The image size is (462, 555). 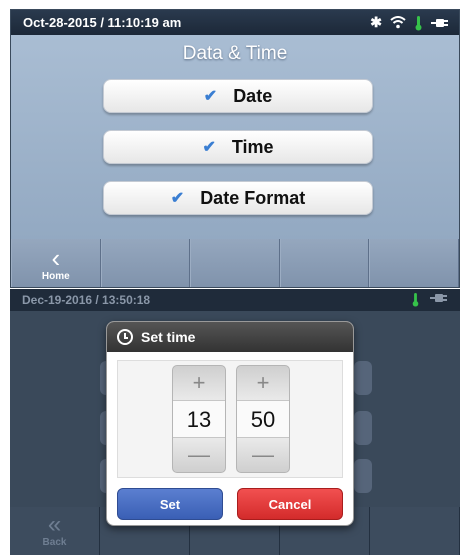 I want to click on wifi-icon, so click(x=398, y=22).